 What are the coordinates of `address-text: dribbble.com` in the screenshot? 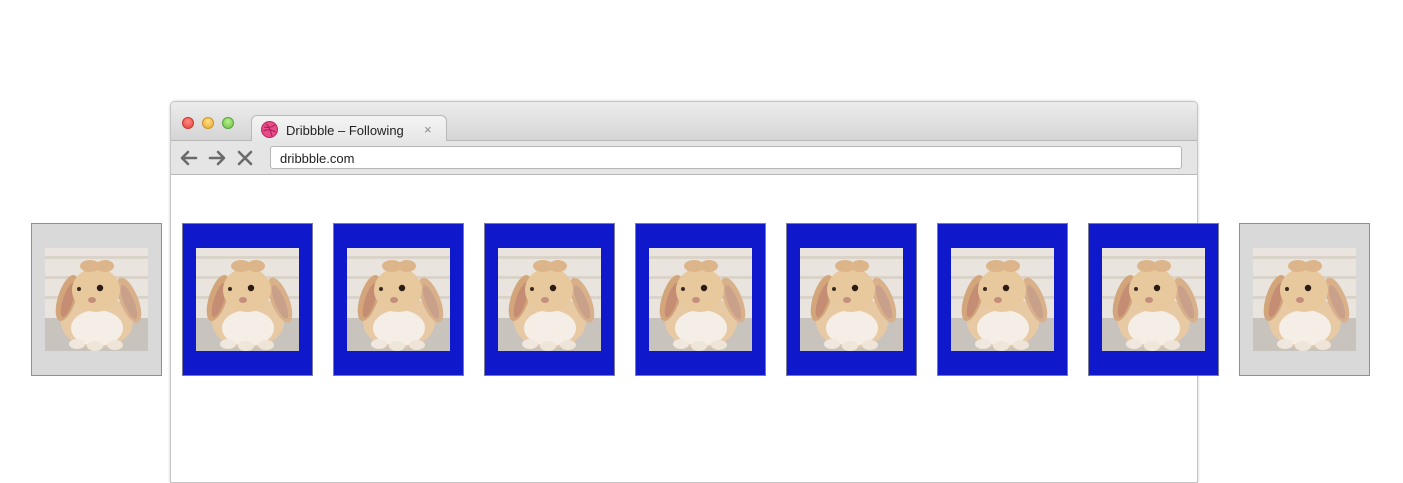 It's located at (317, 158).